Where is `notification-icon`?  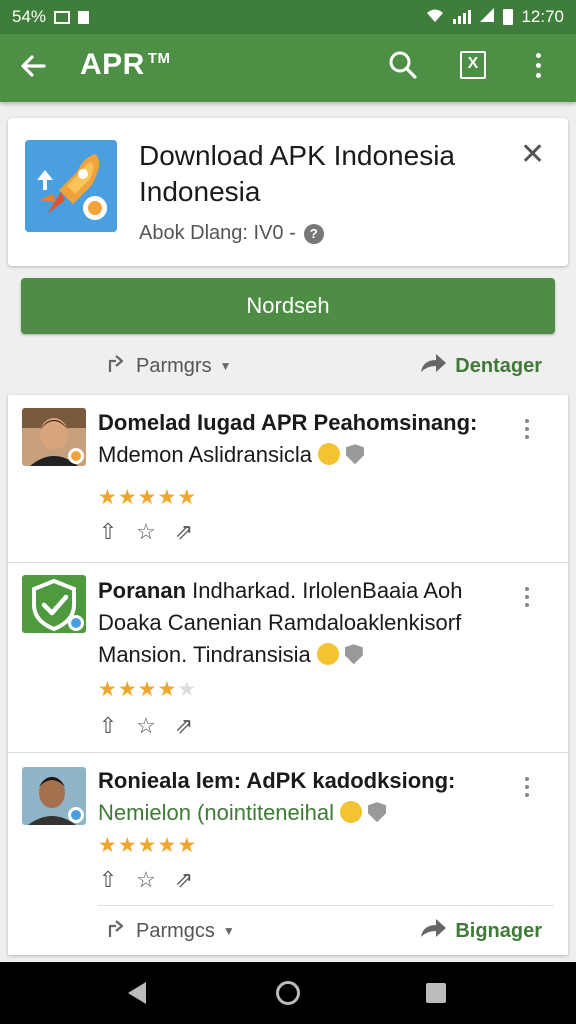 notification-icon is located at coordinates (84, 17).